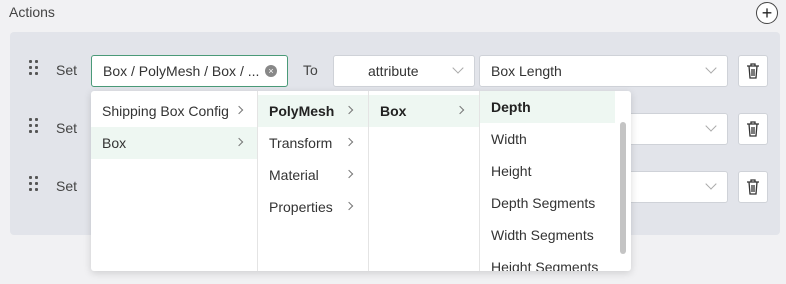  What do you see at coordinates (547, 107) in the screenshot?
I see `cascader-option: Depth` at bounding box center [547, 107].